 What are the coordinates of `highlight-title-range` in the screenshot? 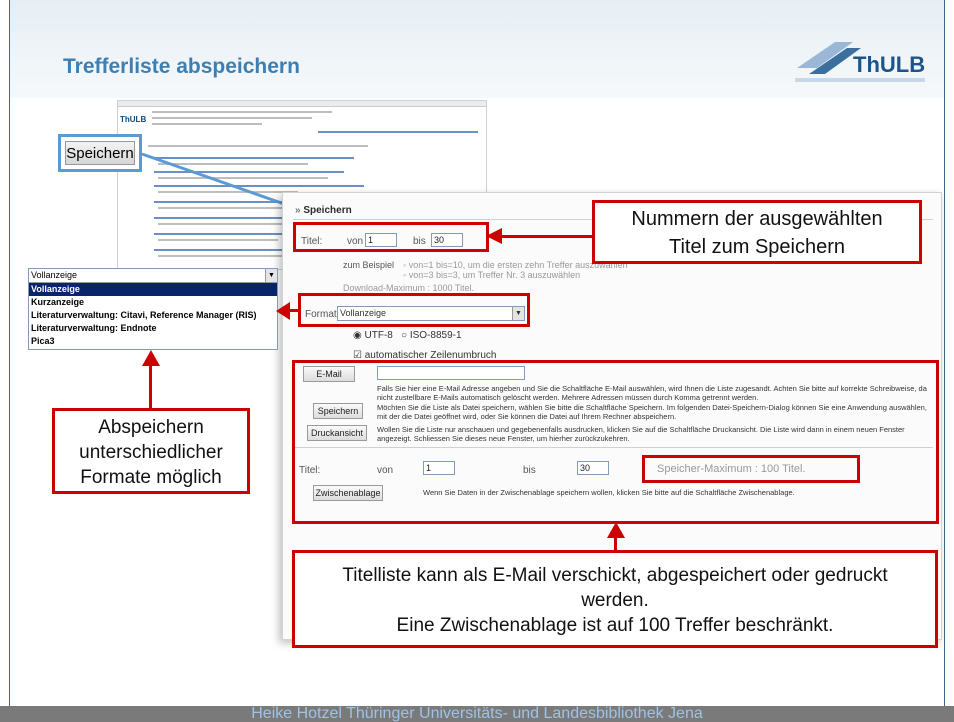 It's located at (391, 237).